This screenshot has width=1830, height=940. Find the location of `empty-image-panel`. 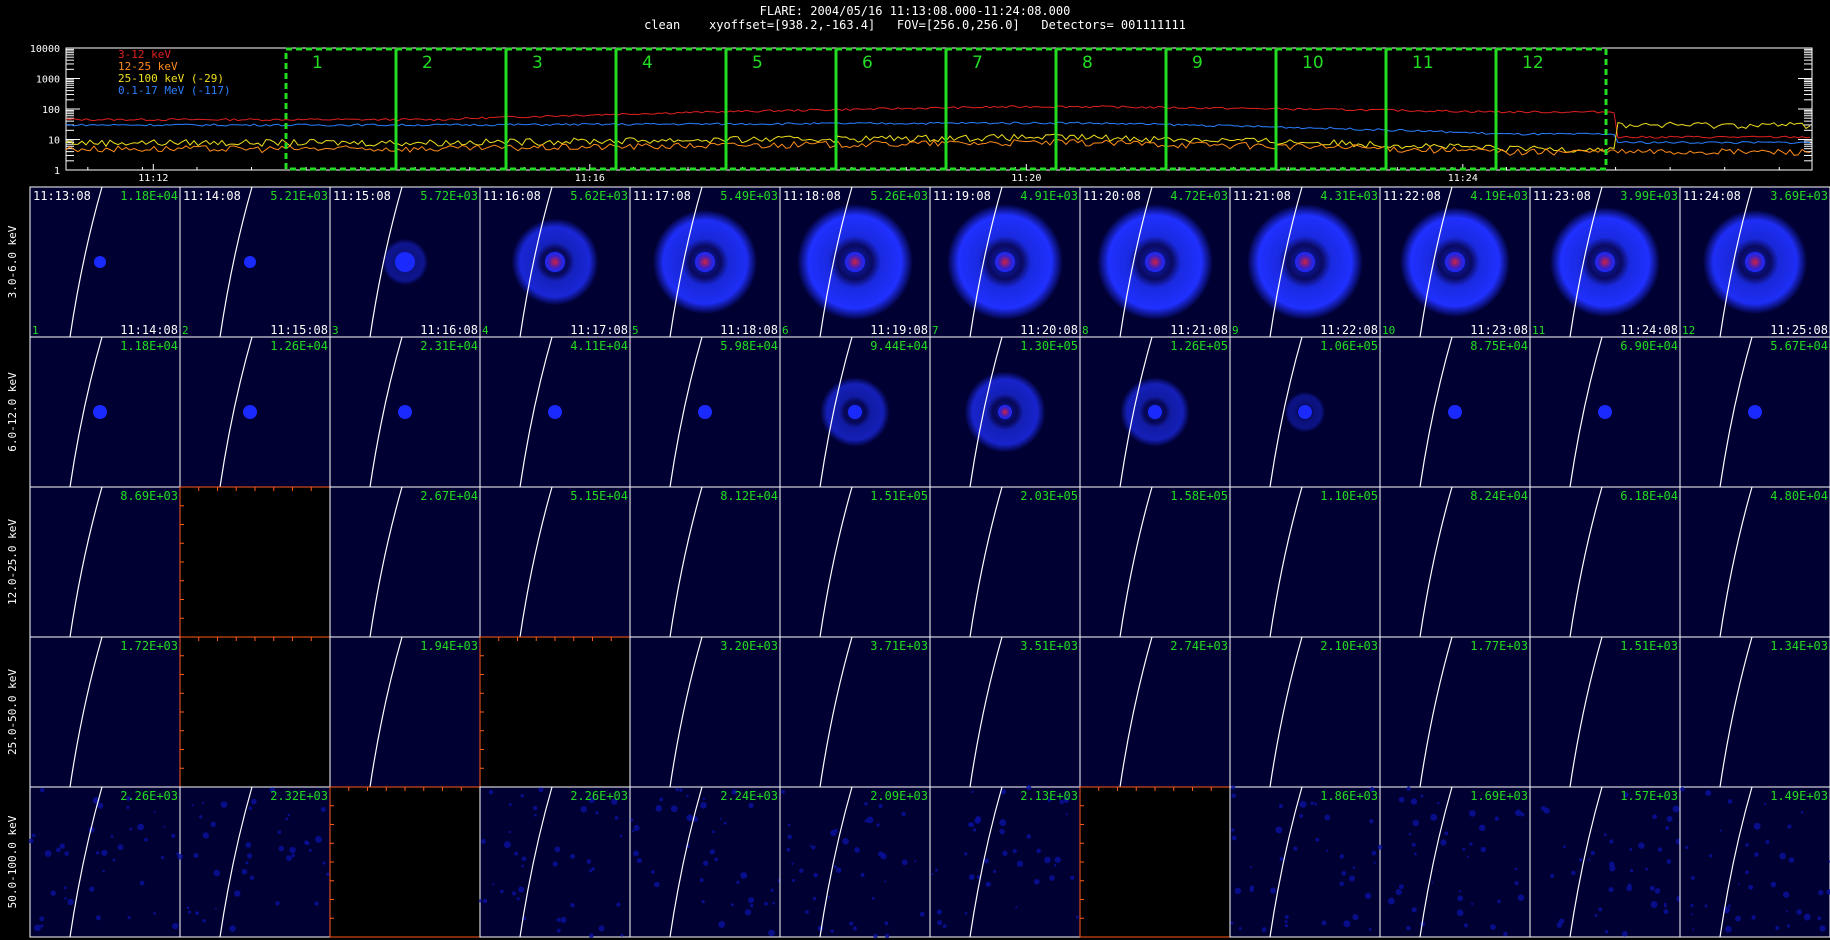

empty-image-panel is located at coordinates (1155, 862).